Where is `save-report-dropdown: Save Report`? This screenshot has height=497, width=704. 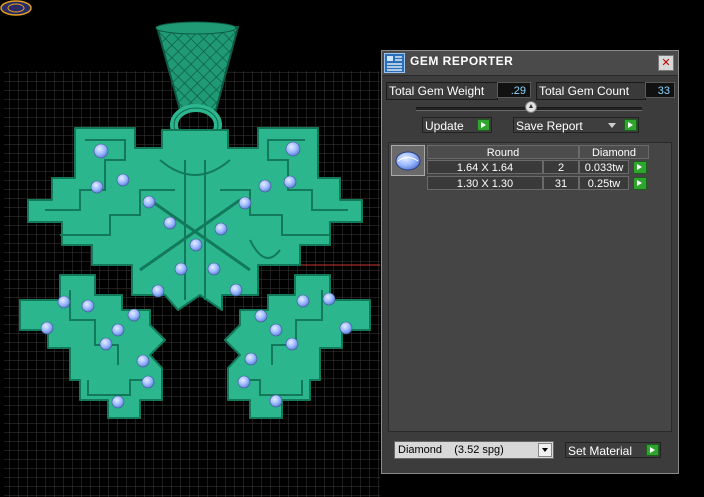
save-report-dropdown: Save Report is located at coordinates (576, 125).